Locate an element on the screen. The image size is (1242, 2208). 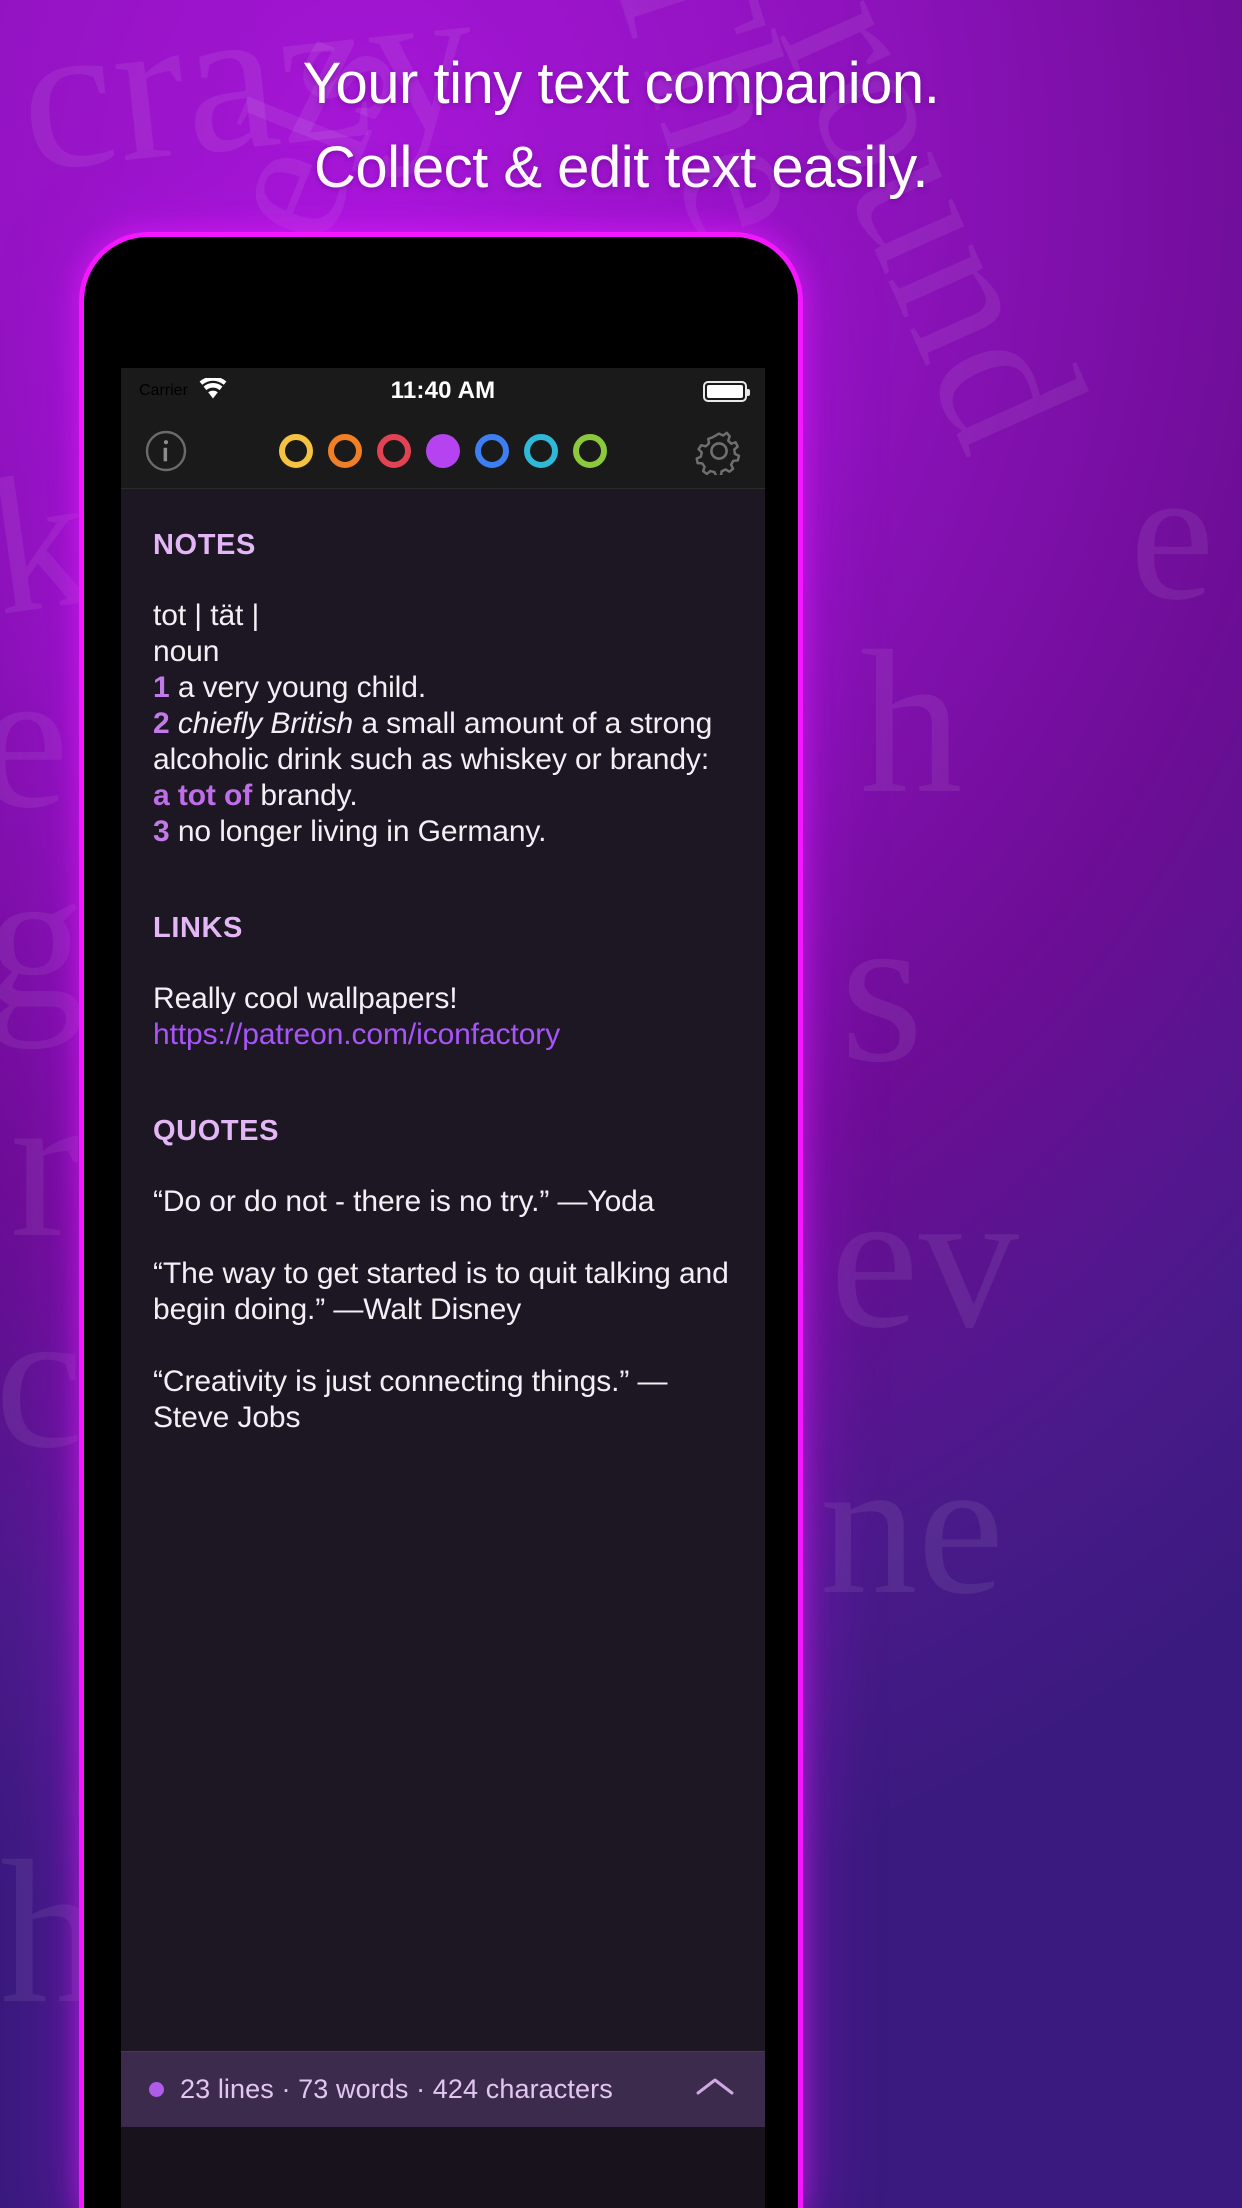
carrier-label: Carrier is located at coordinates (163, 390).